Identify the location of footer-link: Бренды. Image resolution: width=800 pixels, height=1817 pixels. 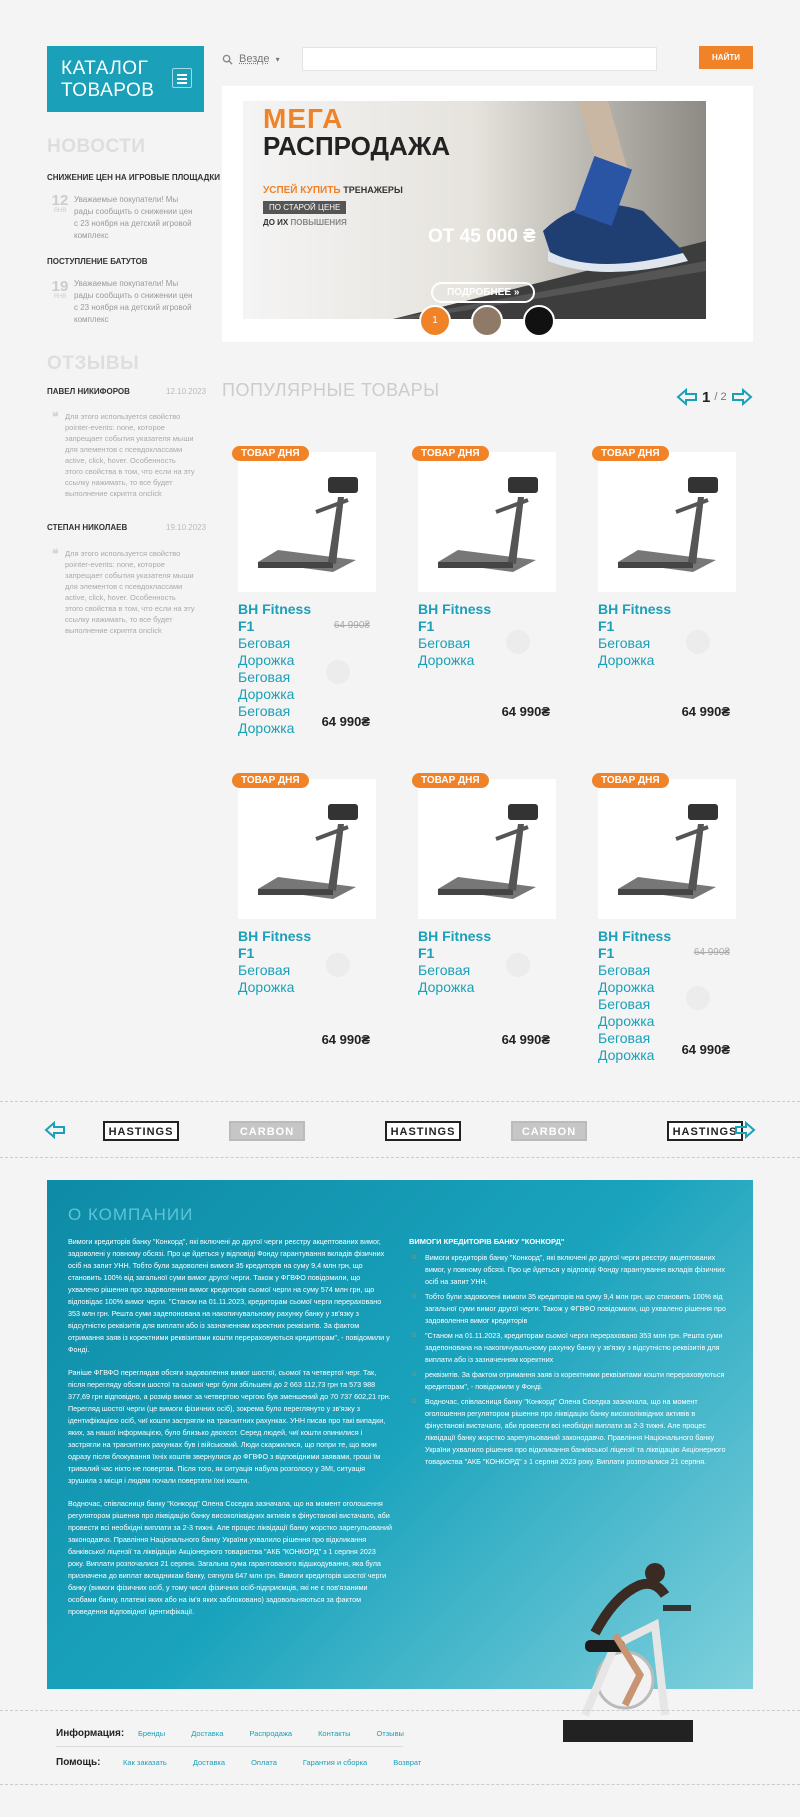
(151, 1733).